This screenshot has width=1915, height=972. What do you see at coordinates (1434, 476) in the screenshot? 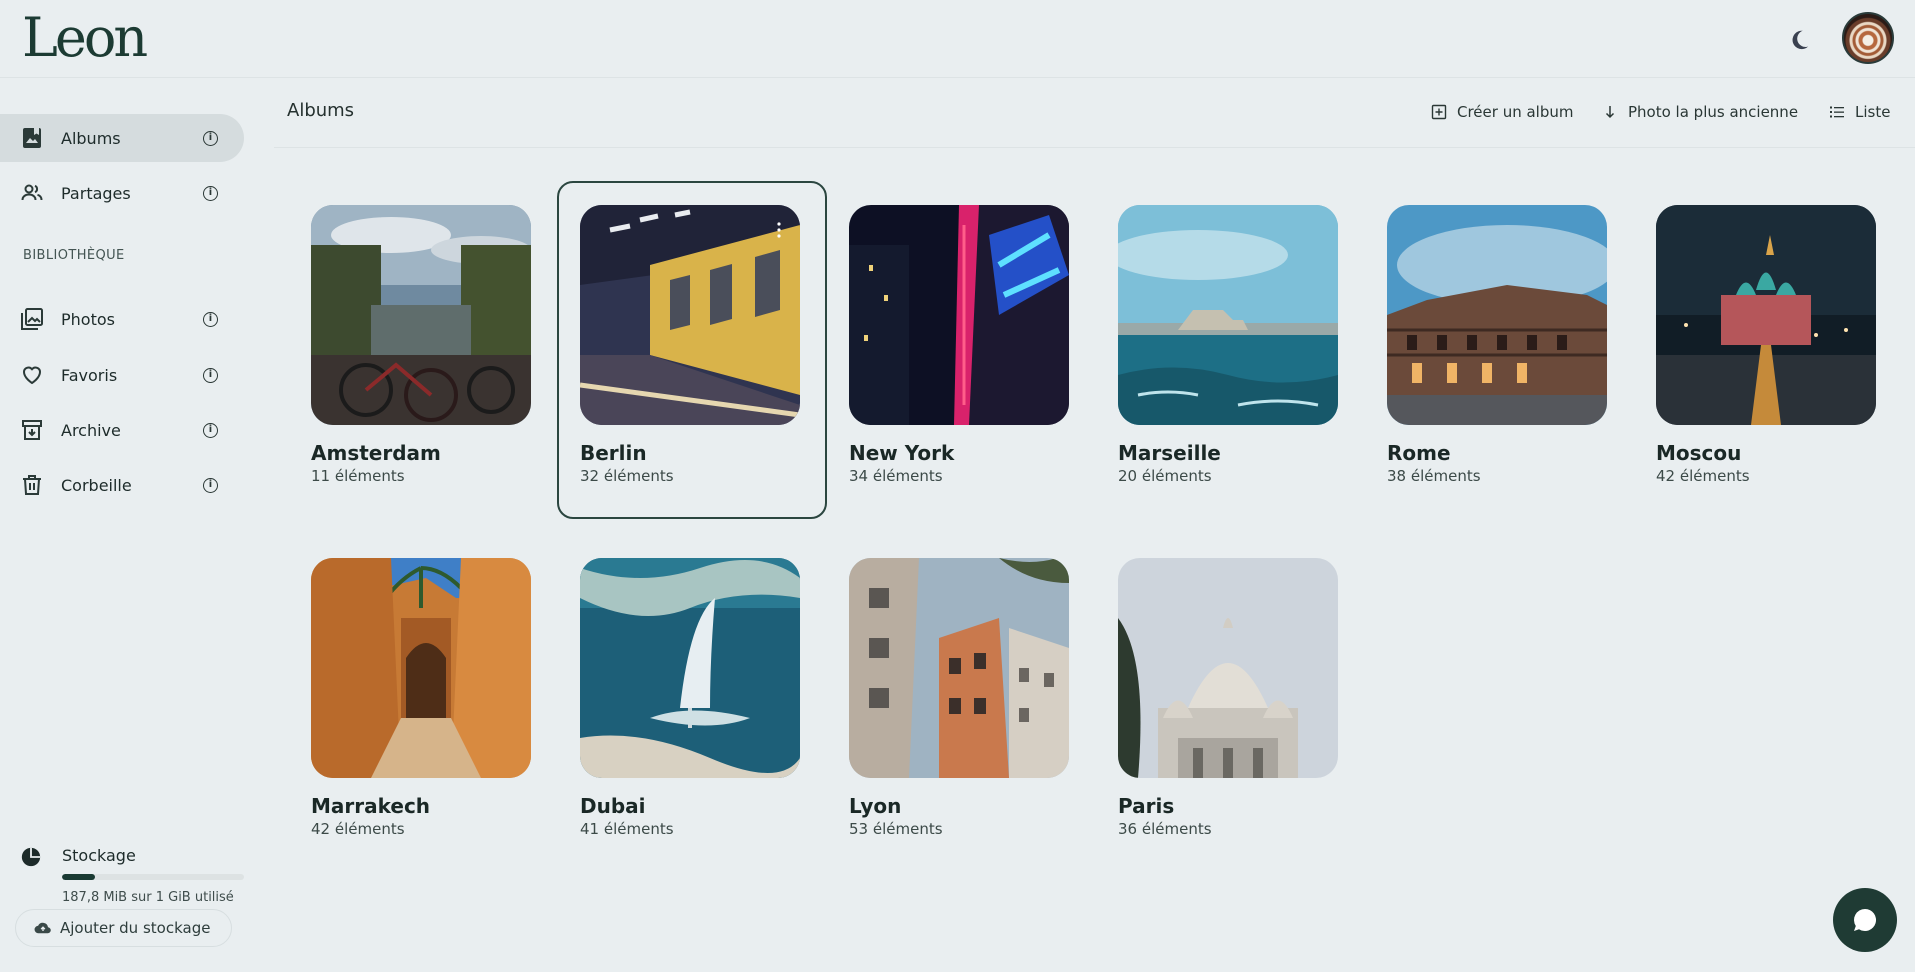
I see `album-count: 38 éléments` at bounding box center [1434, 476].